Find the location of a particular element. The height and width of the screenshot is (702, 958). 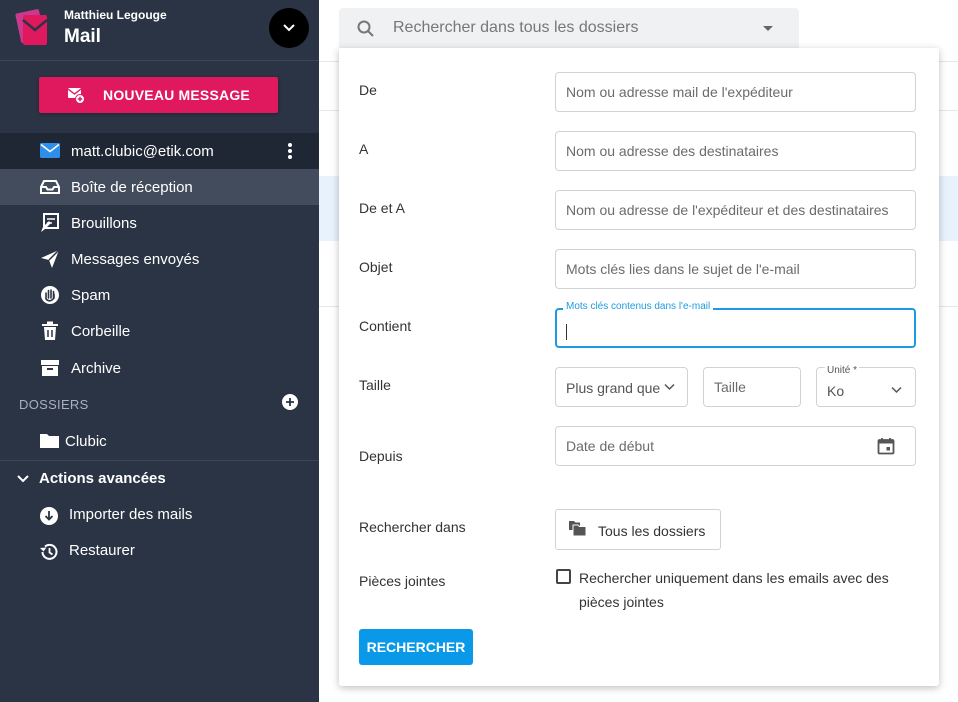

account-switch-button is located at coordinates (289, 28).